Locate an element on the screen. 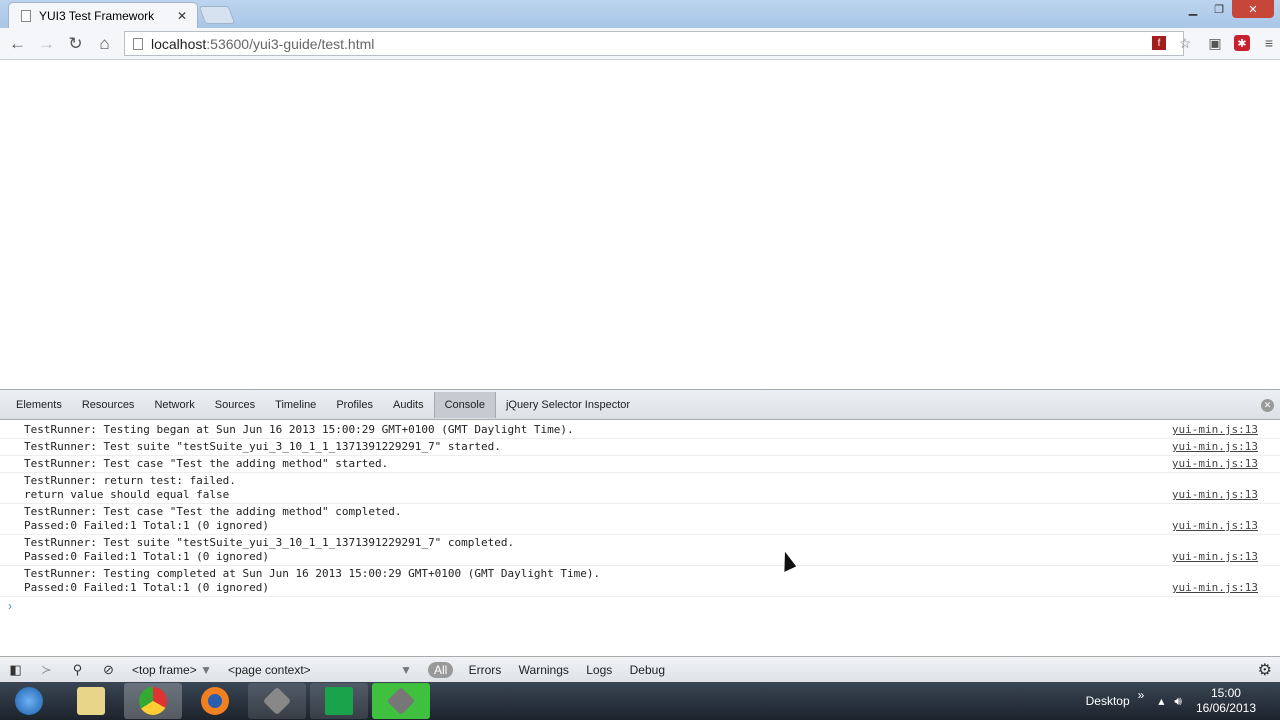 Image resolution: width=1280 pixels, height=720 pixels. tab-jquery-selector-inspector: jQuery Selector Inspector is located at coordinates (568, 405).